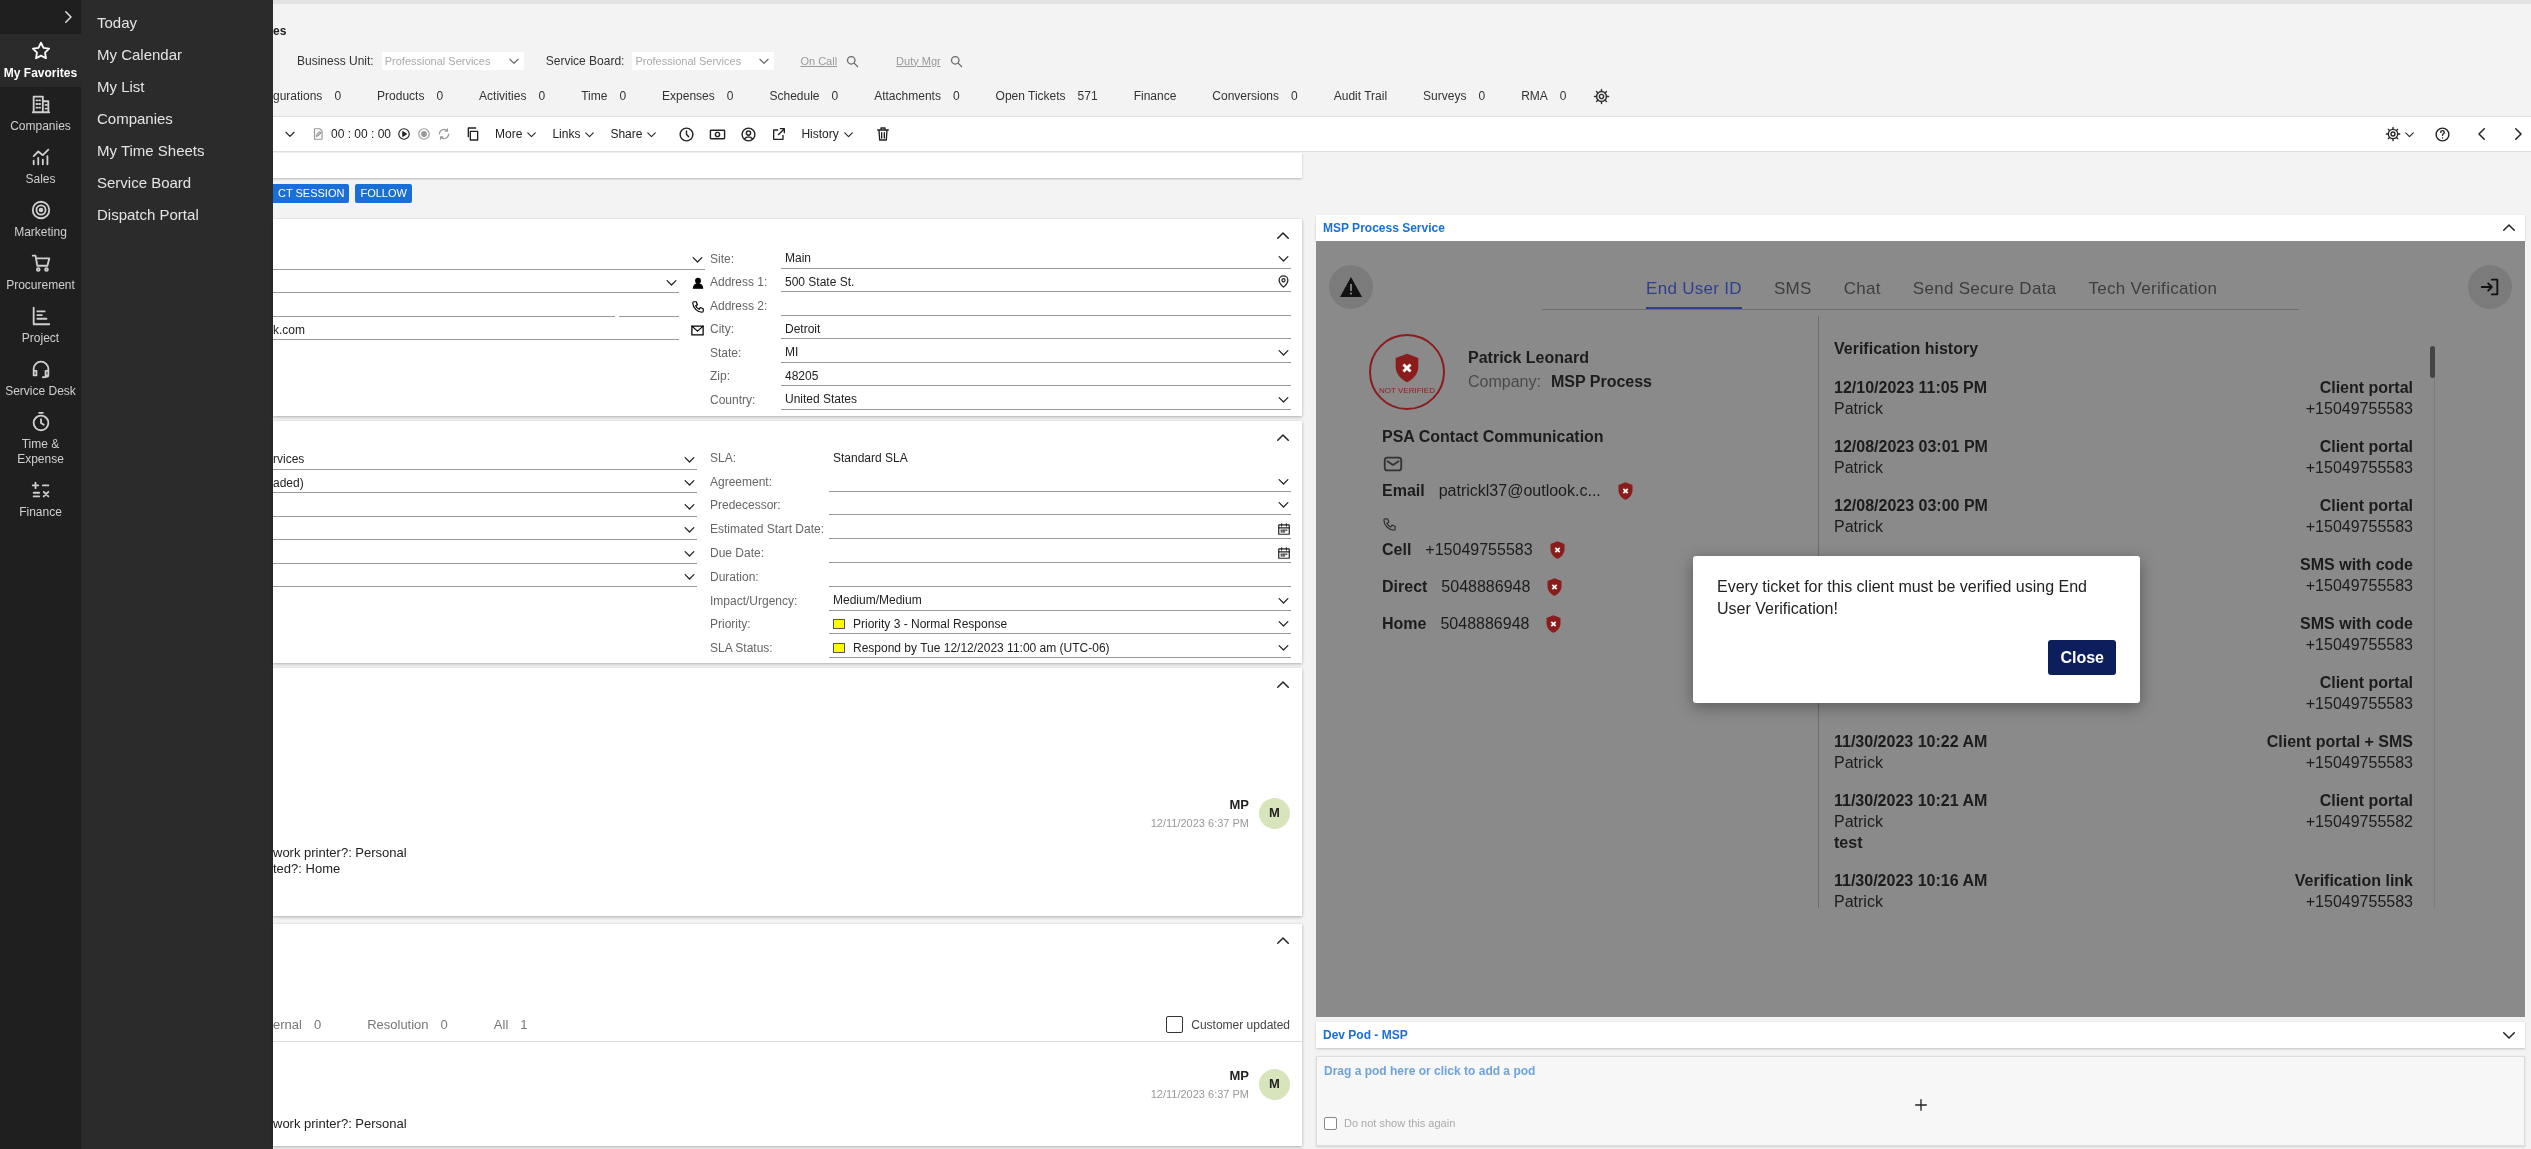 The image size is (2531, 1149). Describe the element at coordinates (1529, 358) in the screenshot. I see `contact-name: Patrick Leonard` at that location.